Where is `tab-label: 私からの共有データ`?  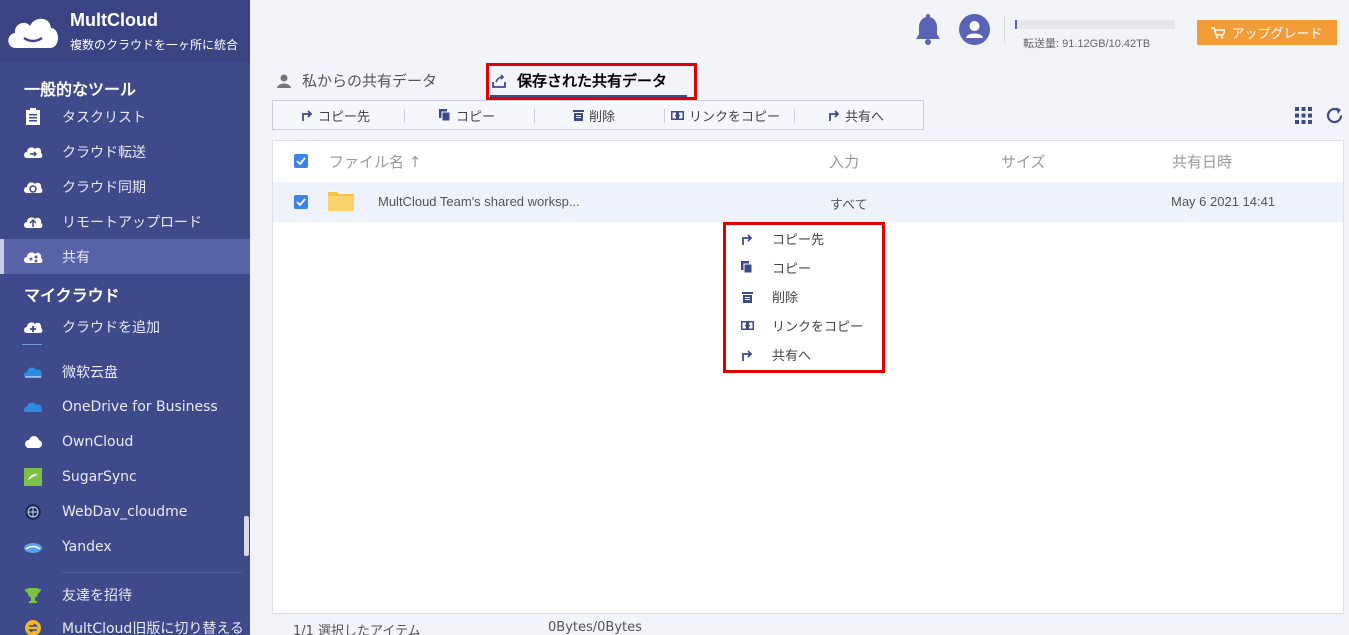
tab-label: 私からの共有データ is located at coordinates (370, 81).